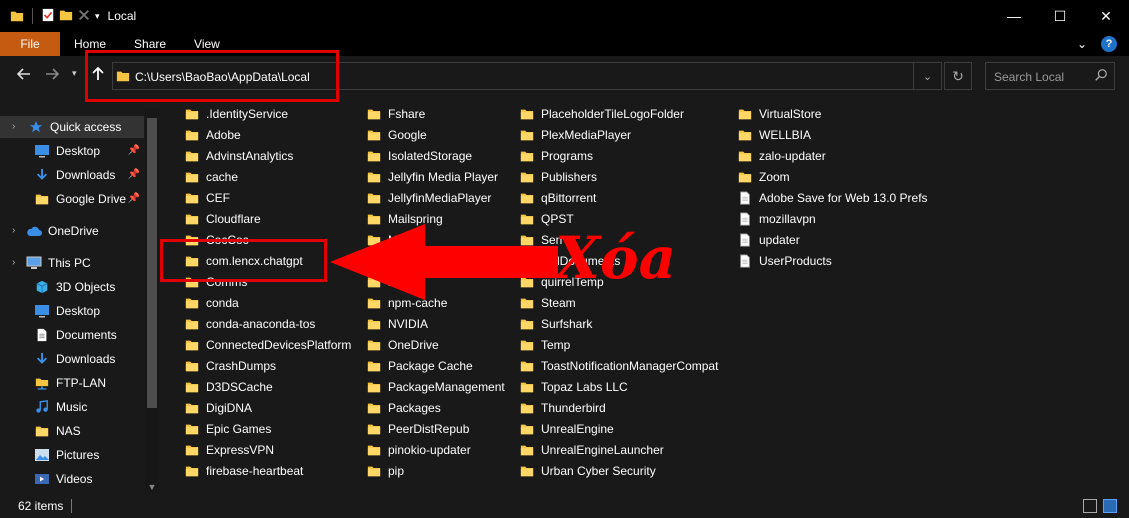 The height and width of the screenshot is (518, 1129). I want to click on list-item: PackageManagement, so click(435, 386).